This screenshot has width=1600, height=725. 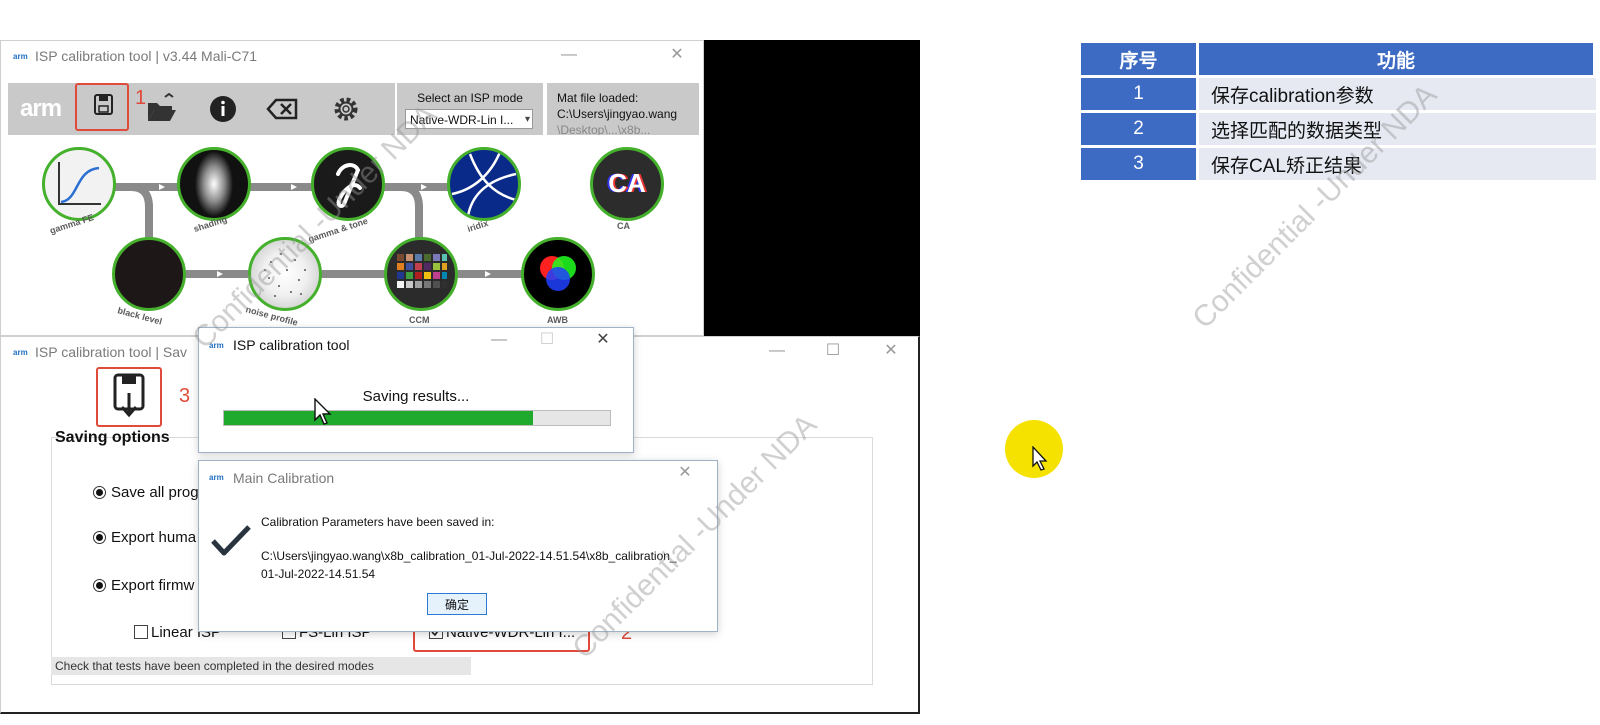 What do you see at coordinates (1140, 129) in the screenshot?
I see `row-index: 2` at bounding box center [1140, 129].